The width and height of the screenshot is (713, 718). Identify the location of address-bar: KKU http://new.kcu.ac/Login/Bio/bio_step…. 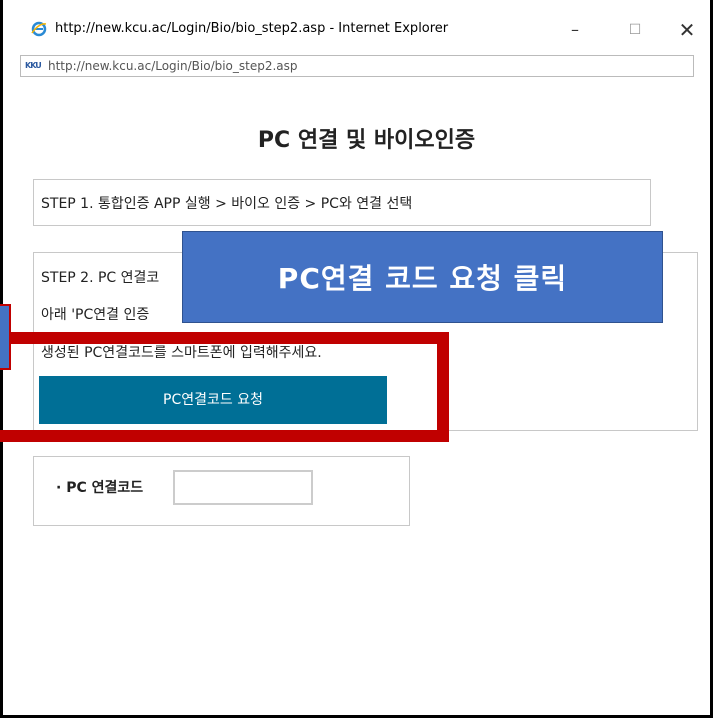
(357, 66).